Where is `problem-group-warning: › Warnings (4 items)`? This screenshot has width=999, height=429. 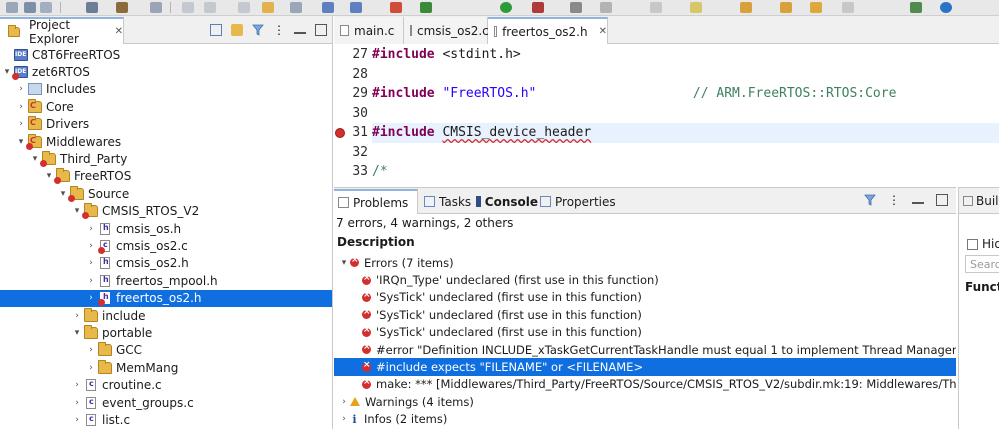 problem-group-warning: › Warnings (4 items) is located at coordinates (645, 401).